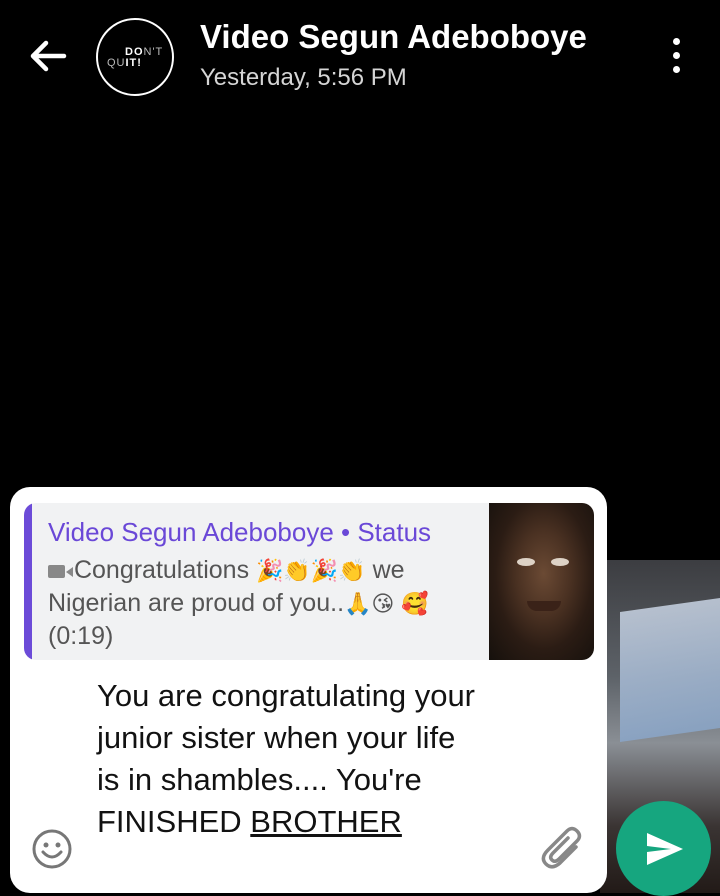 The height and width of the screenshot is (896, 720). I want to click on reply-duration: (0:19), so click(81, 636).